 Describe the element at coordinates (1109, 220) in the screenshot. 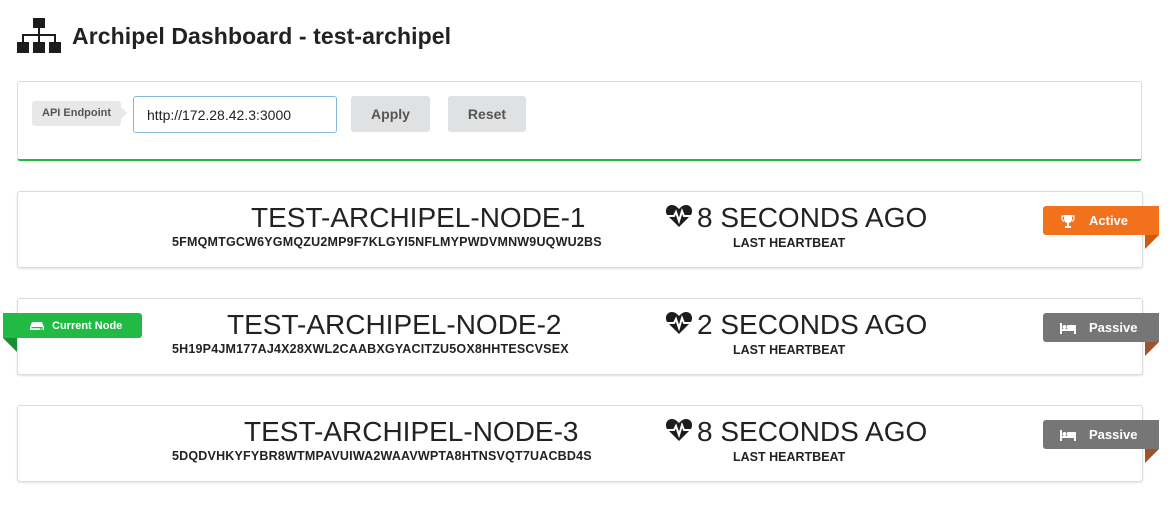

I see `status-label: Active` at that location.